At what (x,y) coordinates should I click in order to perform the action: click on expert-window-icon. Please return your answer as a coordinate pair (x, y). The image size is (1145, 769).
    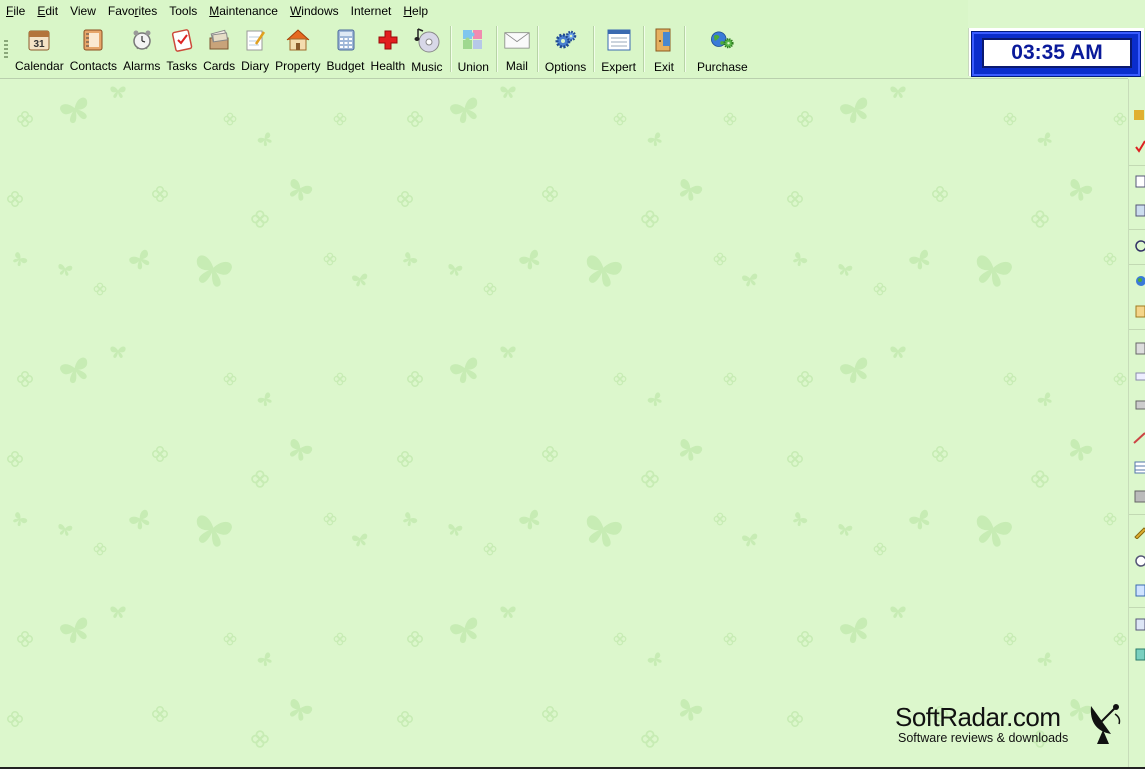
    Looking at the image, I should click on (619, 40).